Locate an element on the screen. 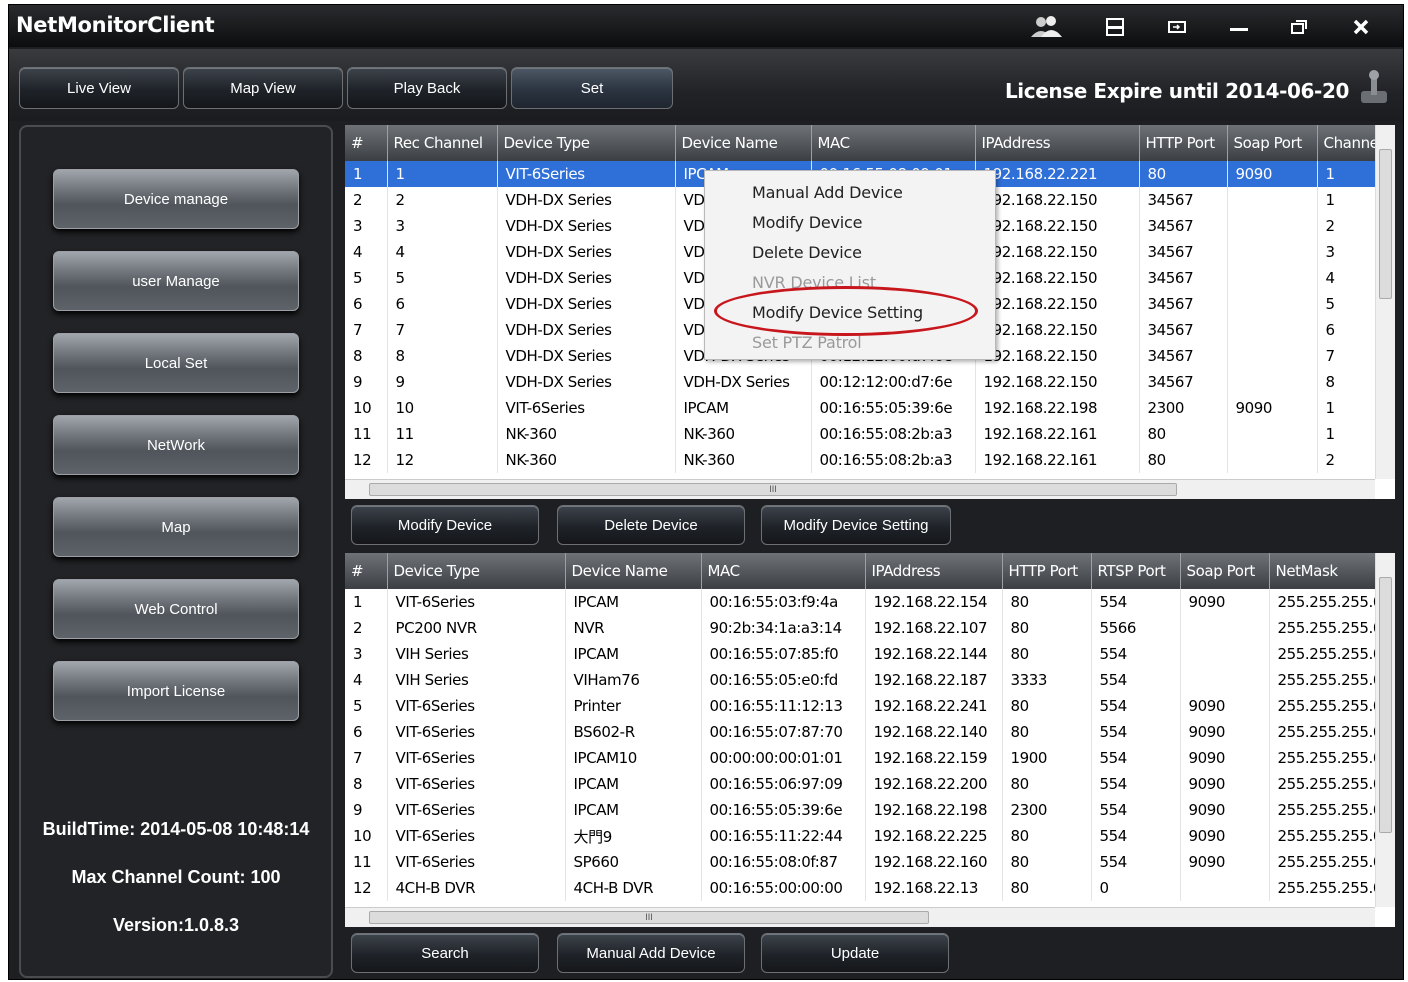 The image size is (1408, 982). table-cell: 192.168.22.200 is located at coordinates (934, 784).